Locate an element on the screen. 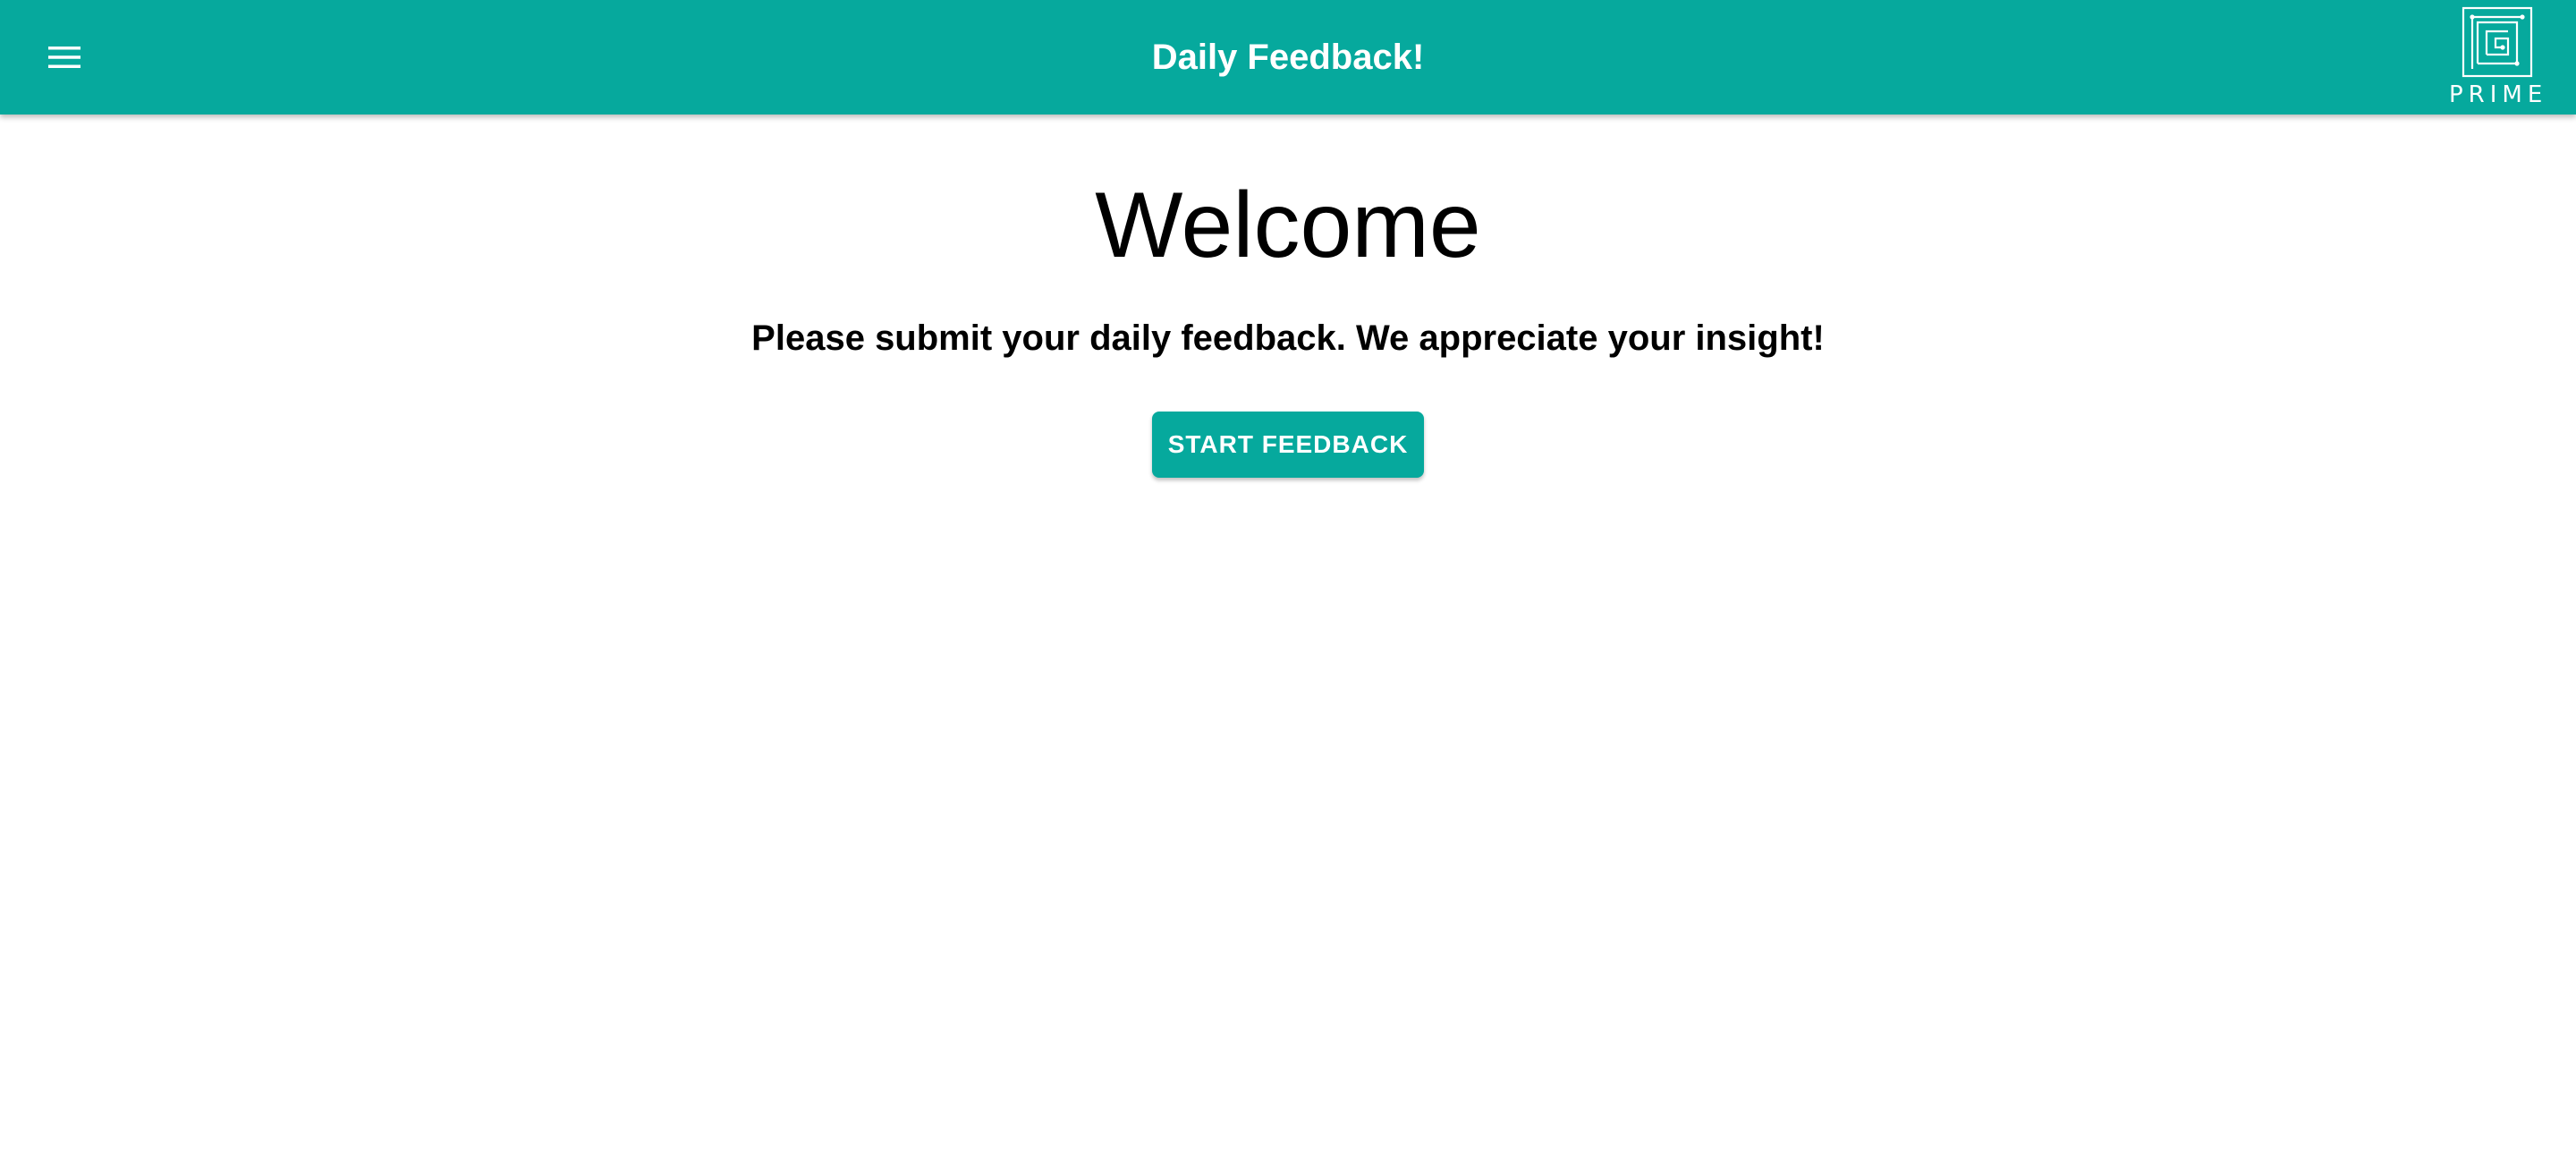  prime-logo: PRIME is located at coordinates (2496, 57).